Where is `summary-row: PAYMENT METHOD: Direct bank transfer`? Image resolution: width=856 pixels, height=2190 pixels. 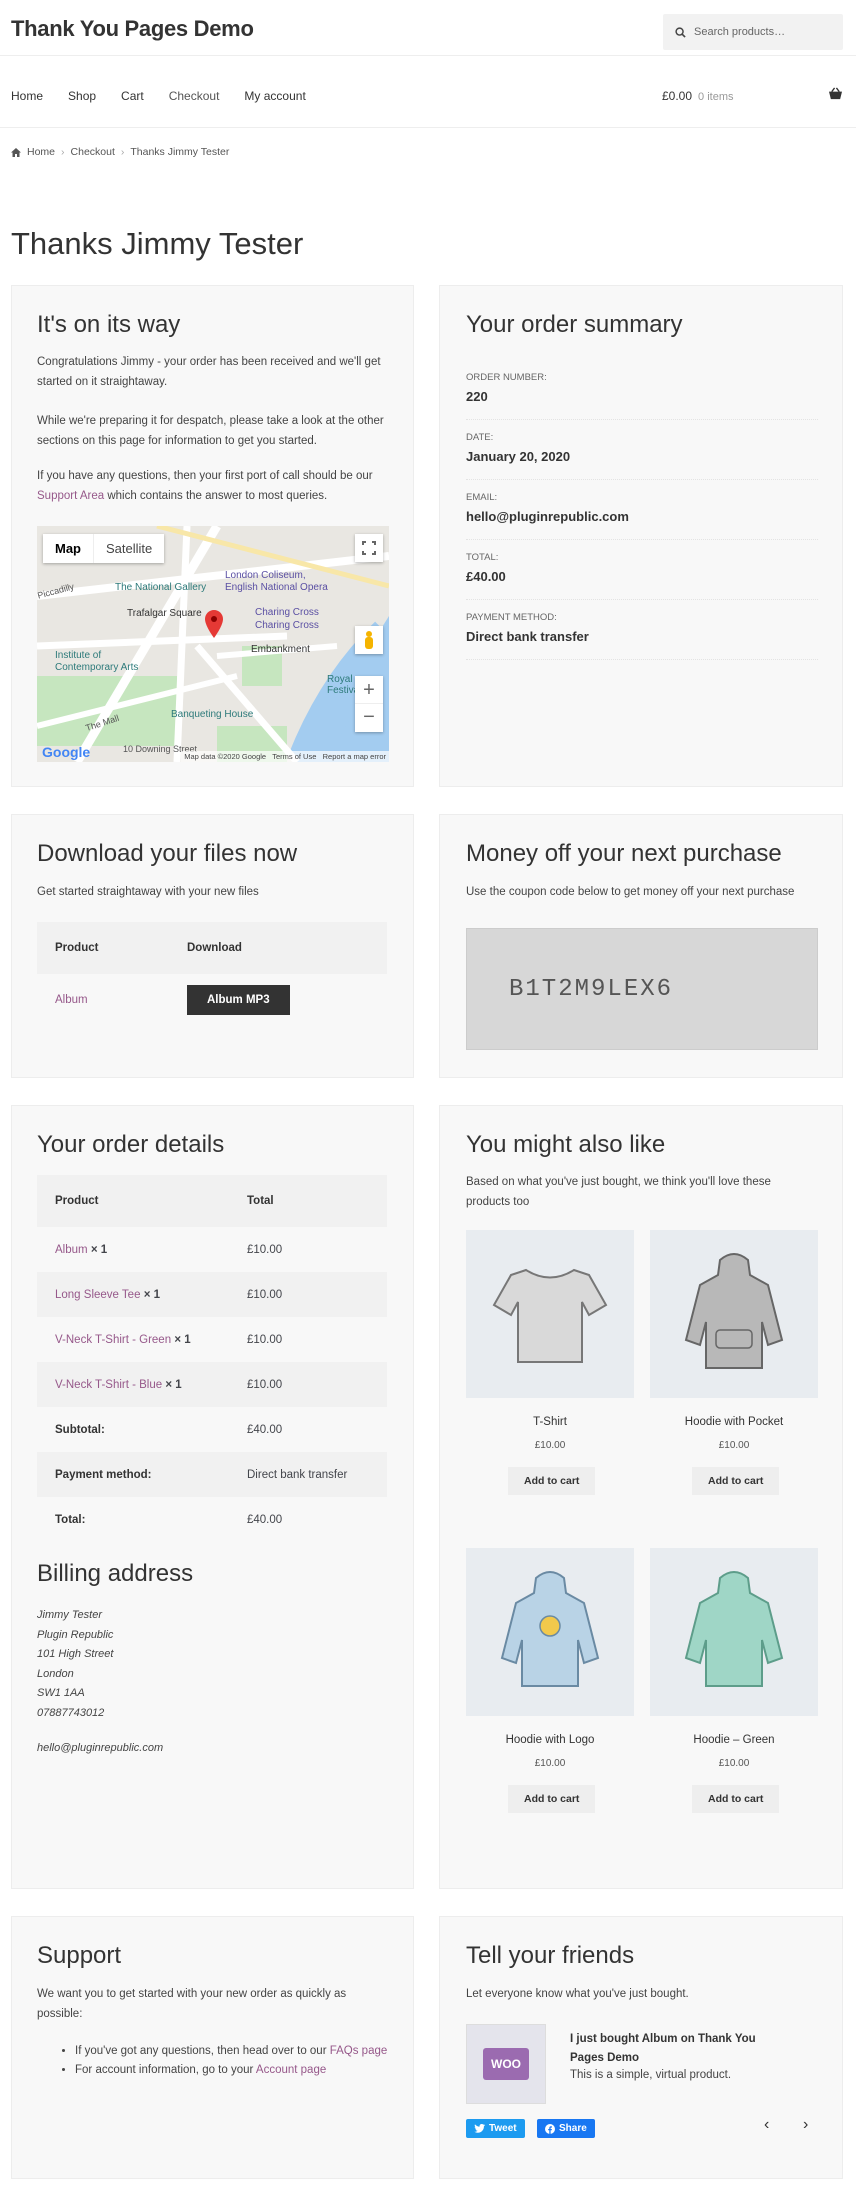 summary-row: PAYMENT METHOD: Direct bank transfer is located at coordinates (642, 630).